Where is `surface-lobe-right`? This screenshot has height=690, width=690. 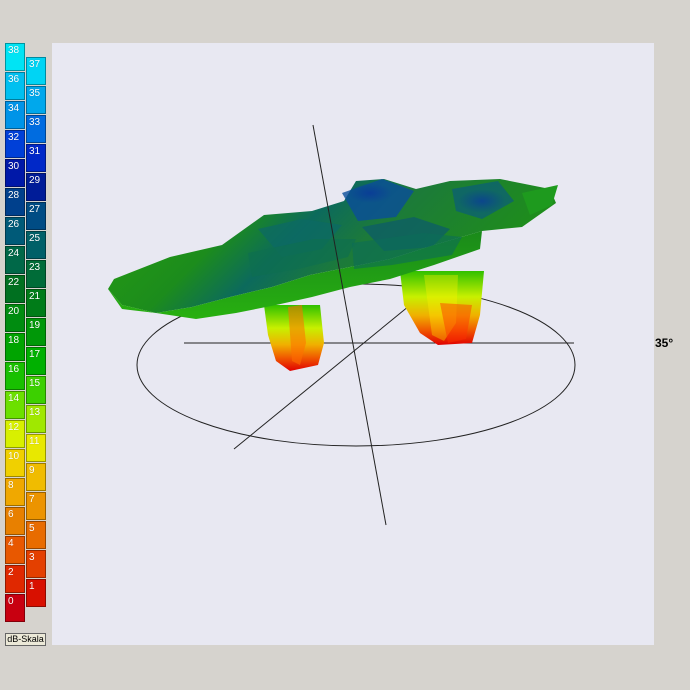
surface-lobe-right is located at coordinates (442, 308).